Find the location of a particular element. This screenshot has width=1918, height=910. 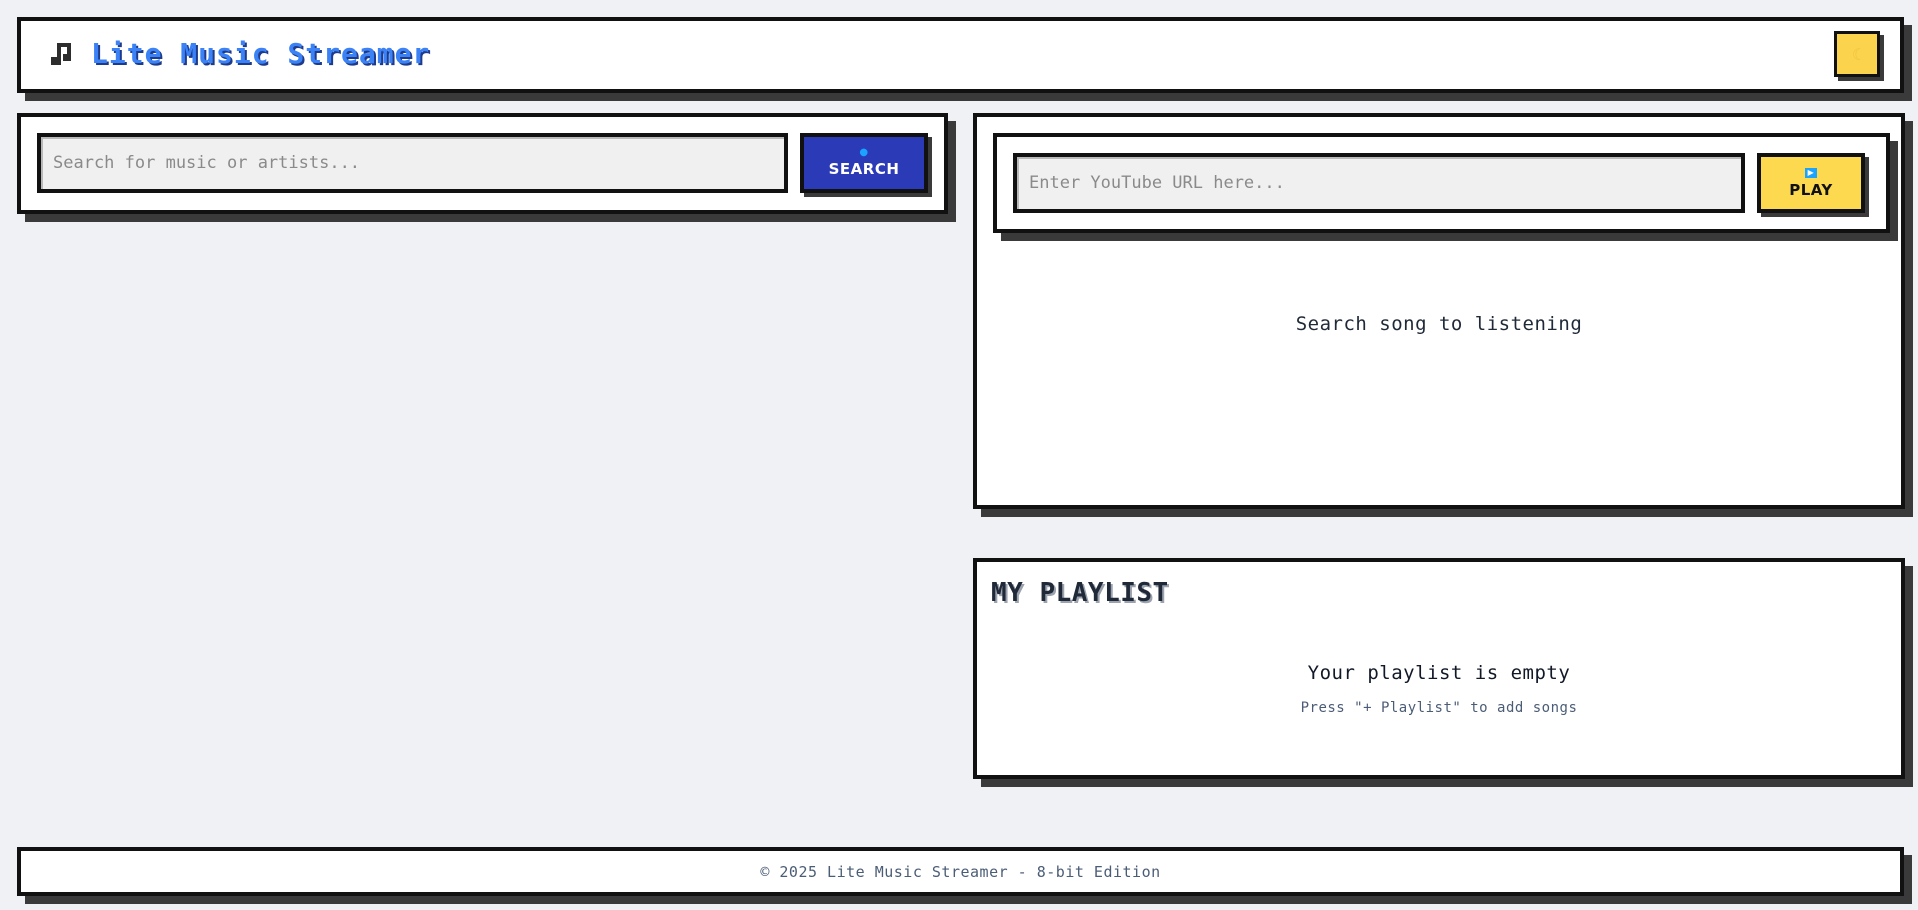

url-input-box: ▶ PLAY is located at coordinates (1441, 183).